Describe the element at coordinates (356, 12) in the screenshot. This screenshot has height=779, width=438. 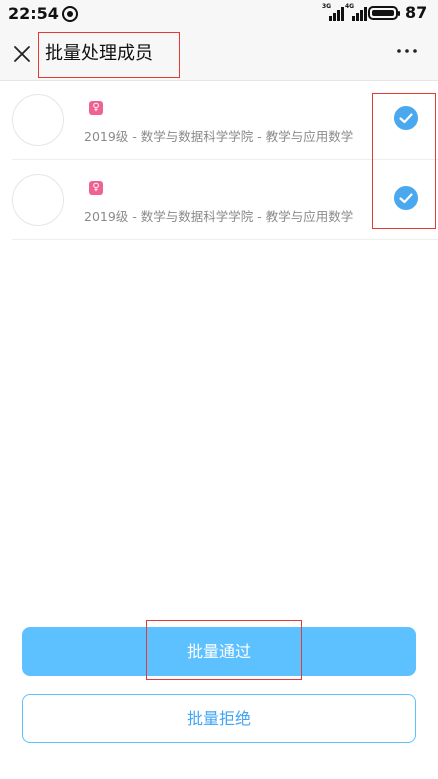
I see `signal-icon: 4G` at that location.